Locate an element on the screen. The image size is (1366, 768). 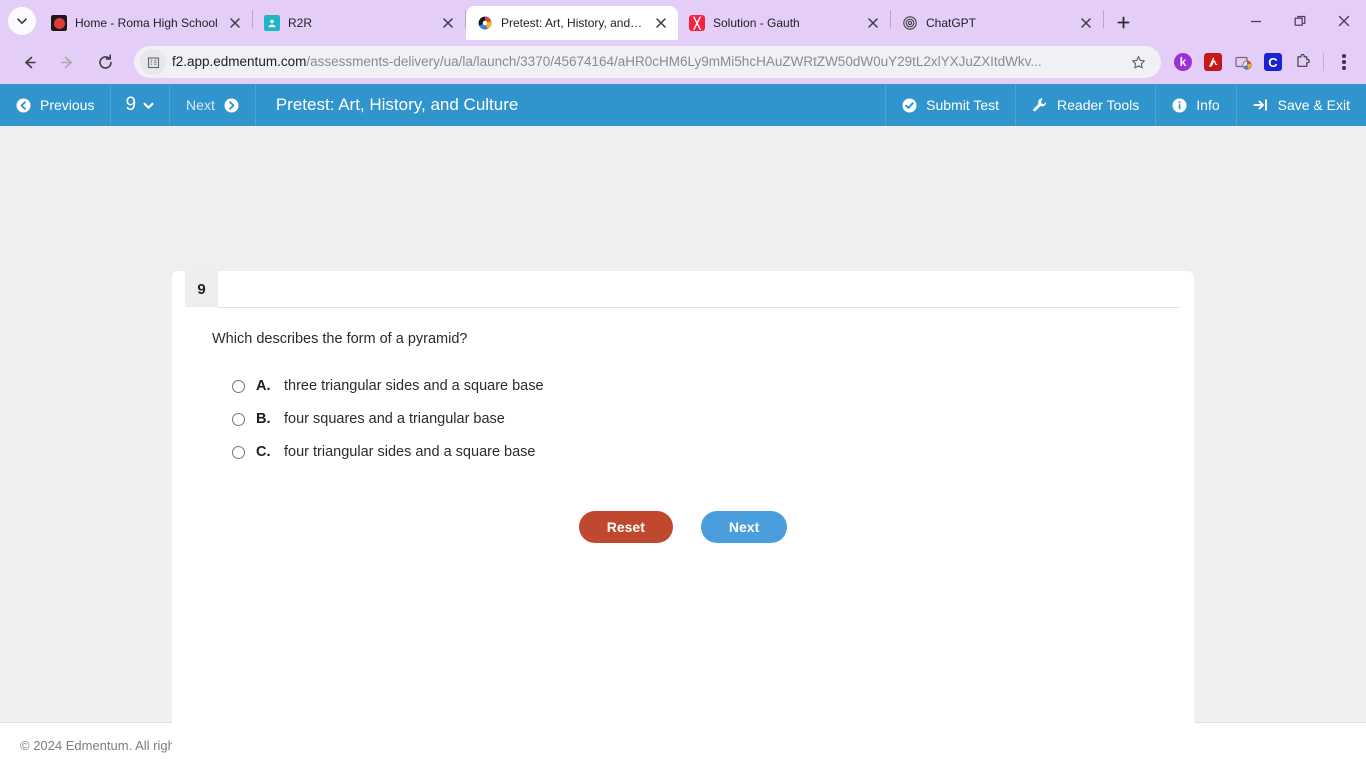
tab-title: Solution - Gauth is located at coordinates (756, 23).